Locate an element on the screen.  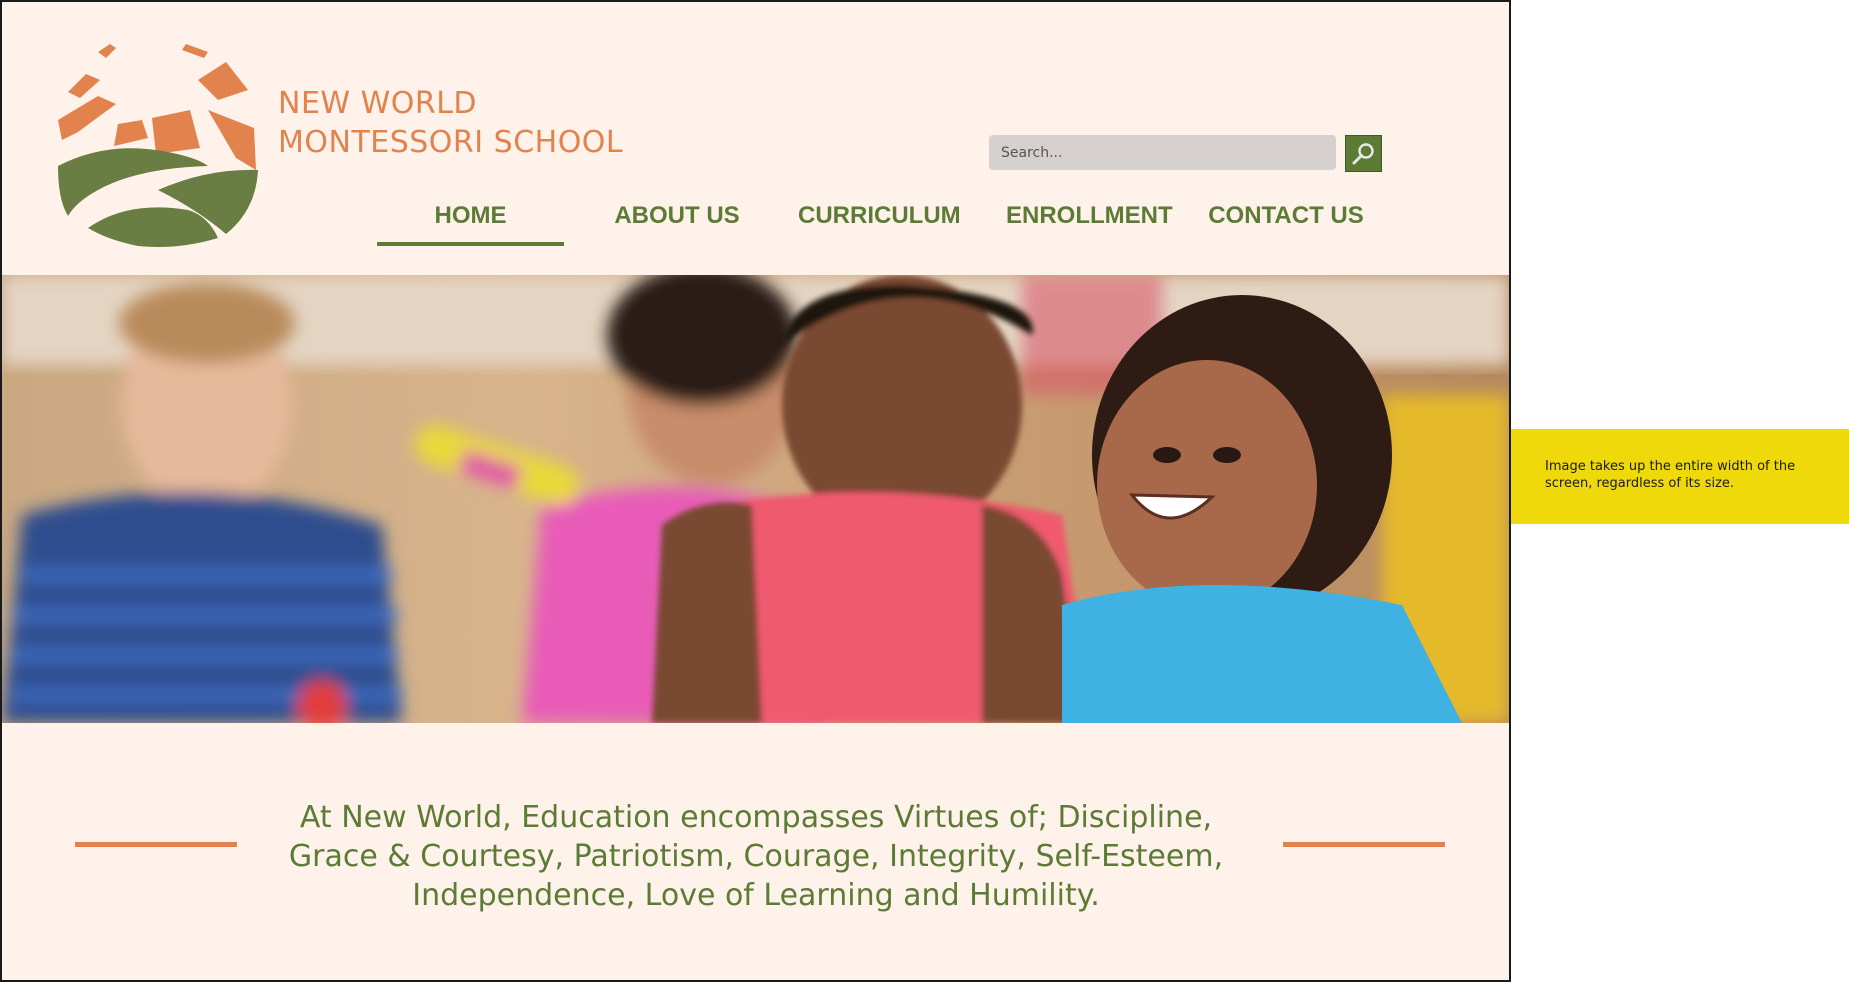
nav-about-us: ABOUT US is located at coordinates (677, 221).